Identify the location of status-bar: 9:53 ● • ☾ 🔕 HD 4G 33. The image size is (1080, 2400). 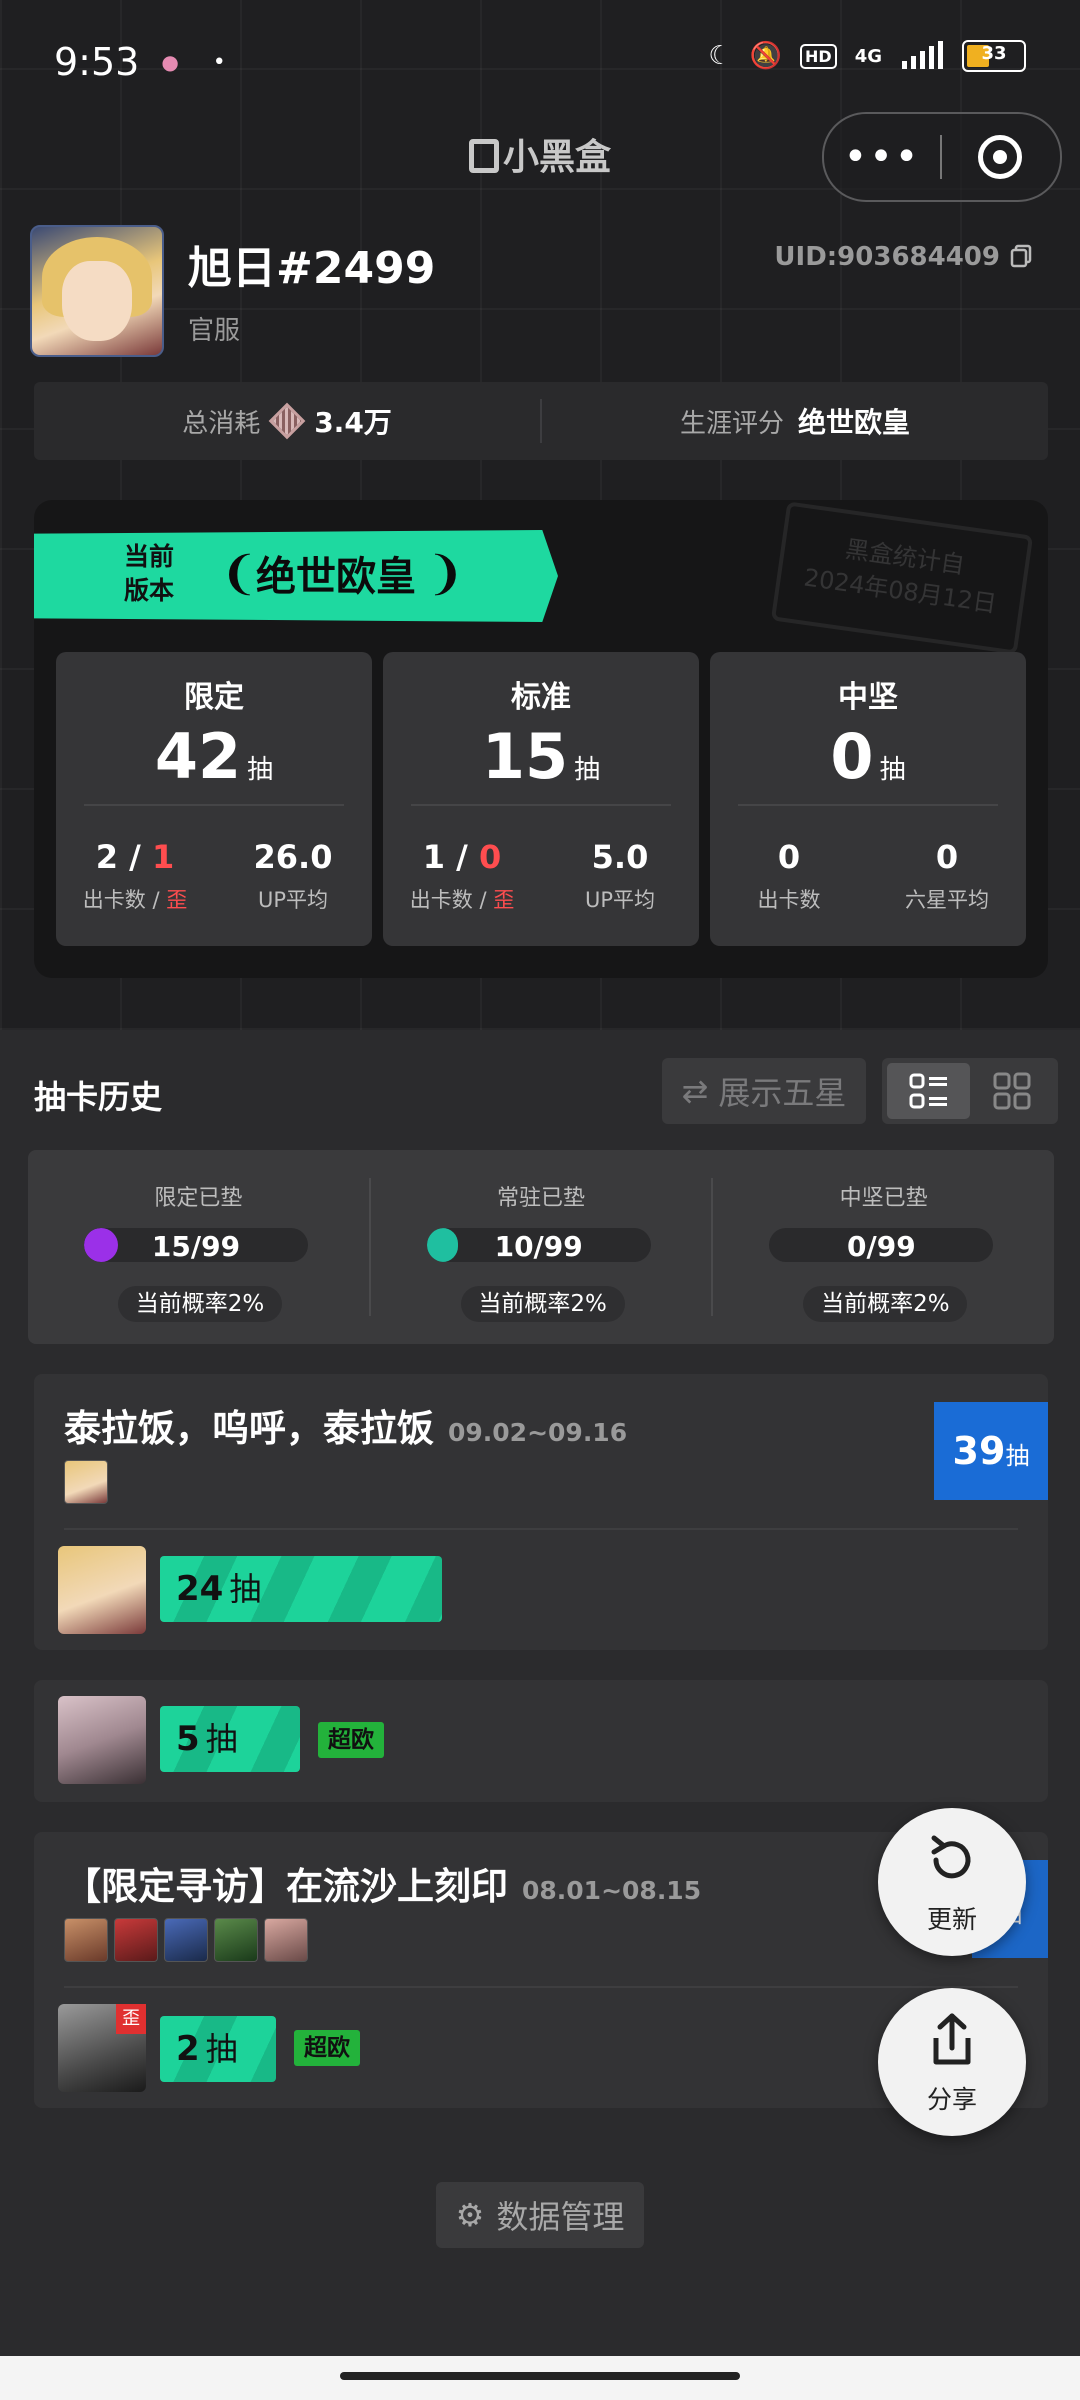
(540, 62).